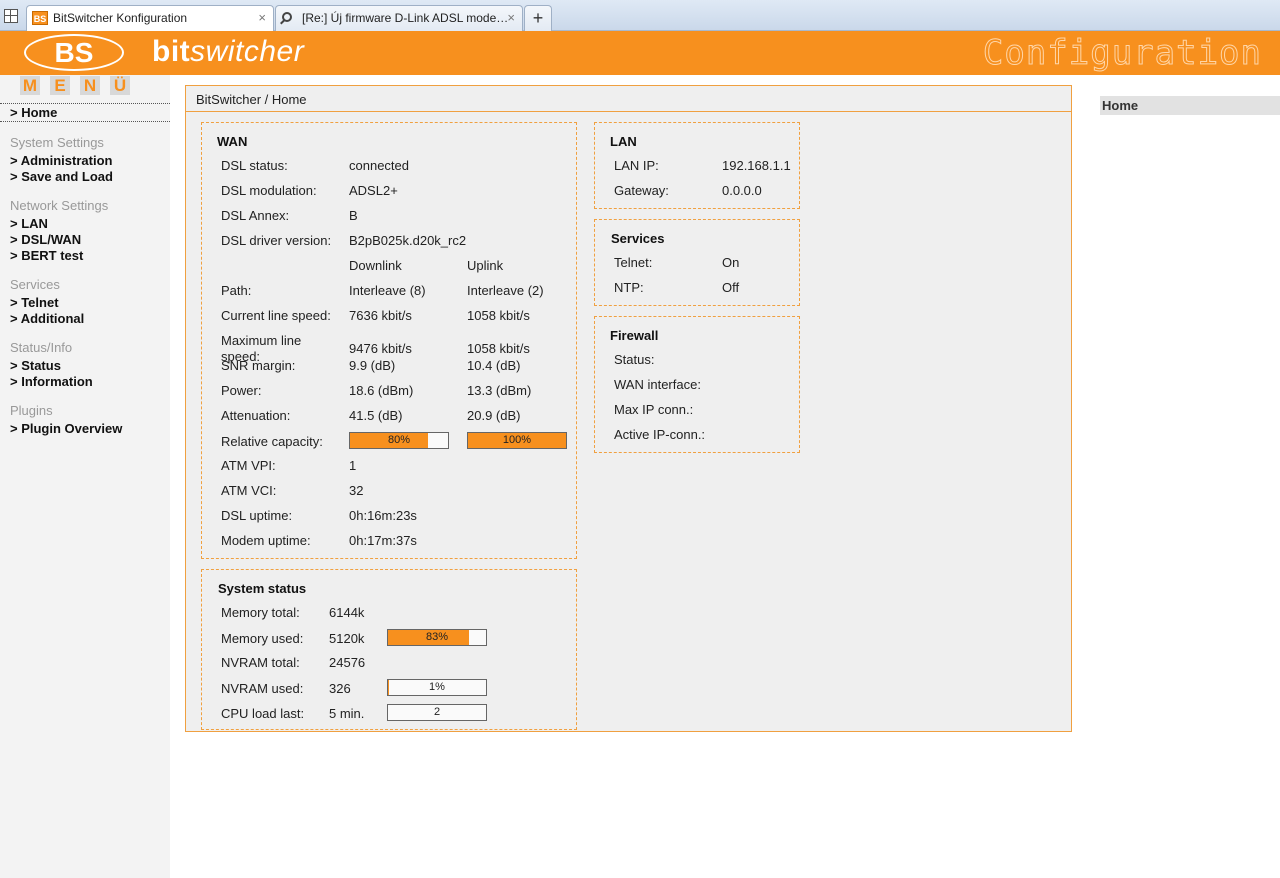 This screenshot has width=1280, height=878. Describe the element at coordinates (251, 99) in the screenshot. I see `breadcrumb: BitSwitcher / Home` at that location.